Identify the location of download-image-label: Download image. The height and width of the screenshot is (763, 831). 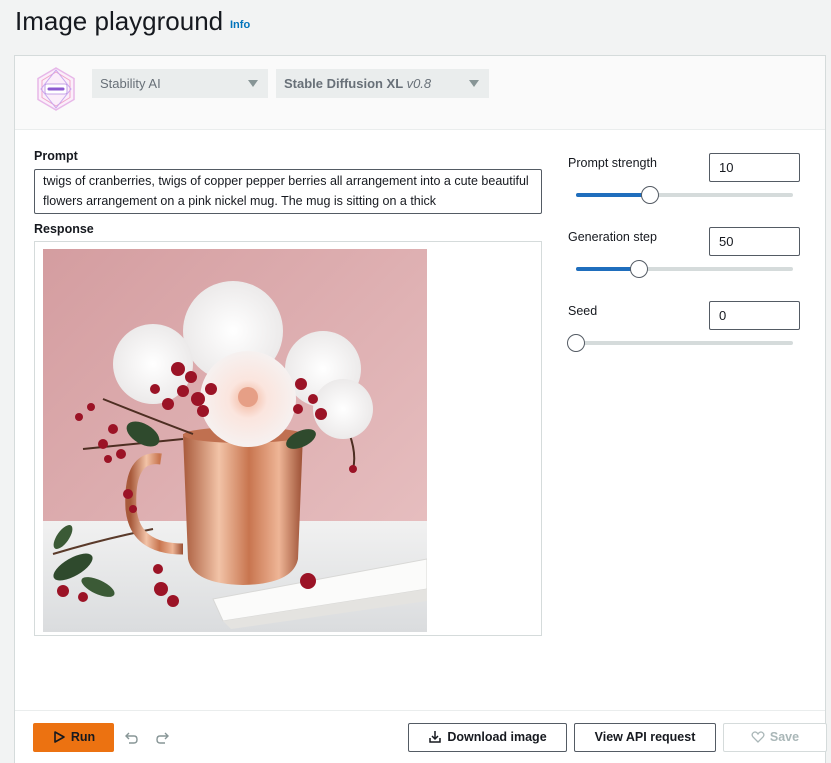
(497, 737).